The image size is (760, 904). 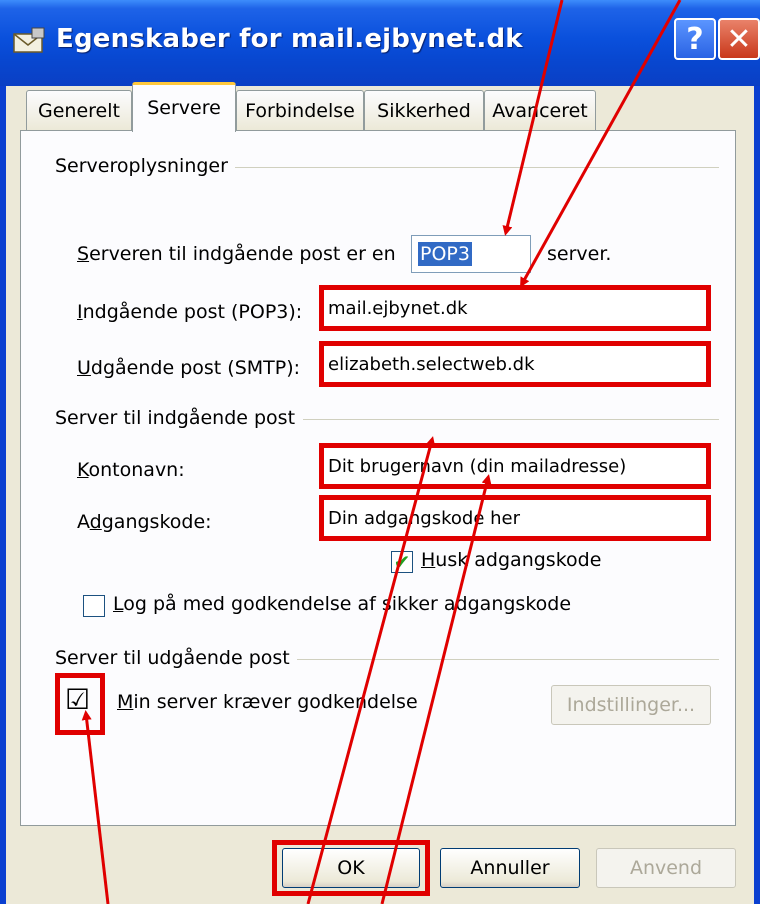 What do you see at coordinates (666, 868) in the screenshot?
I see `apply-button: Anvend` at bounding box center [666, 868].